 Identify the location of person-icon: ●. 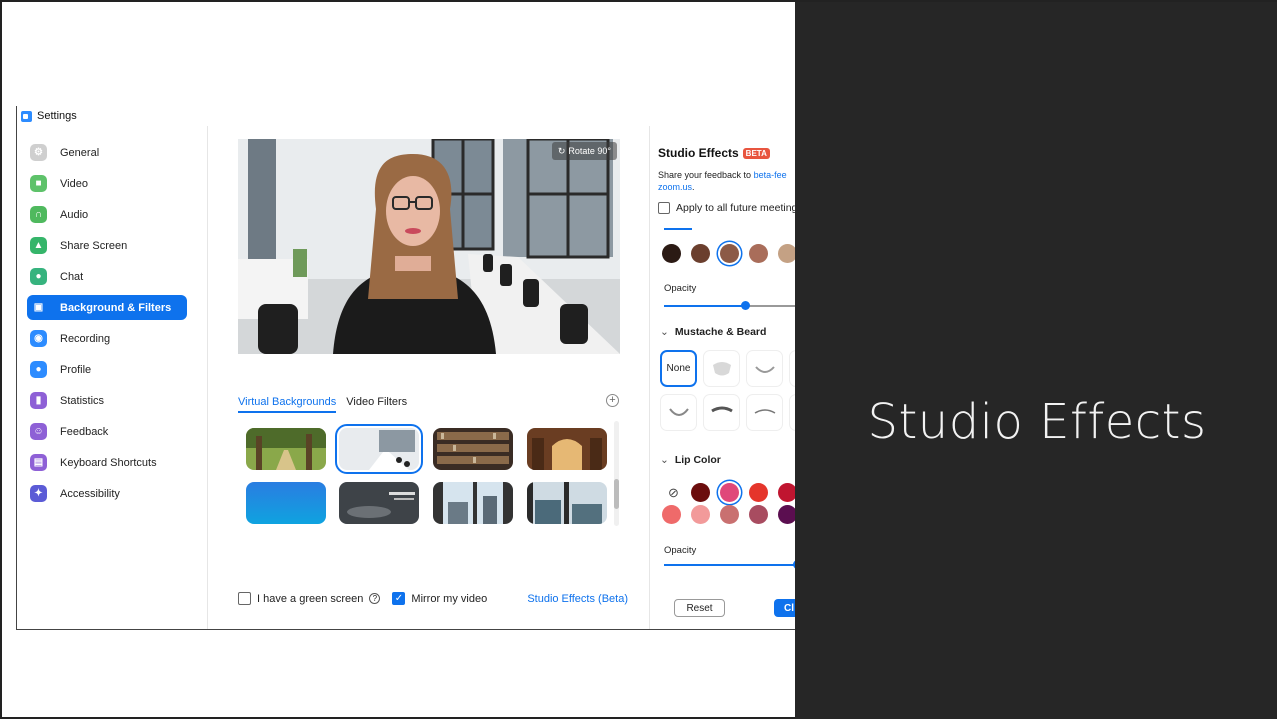
(38, 369).